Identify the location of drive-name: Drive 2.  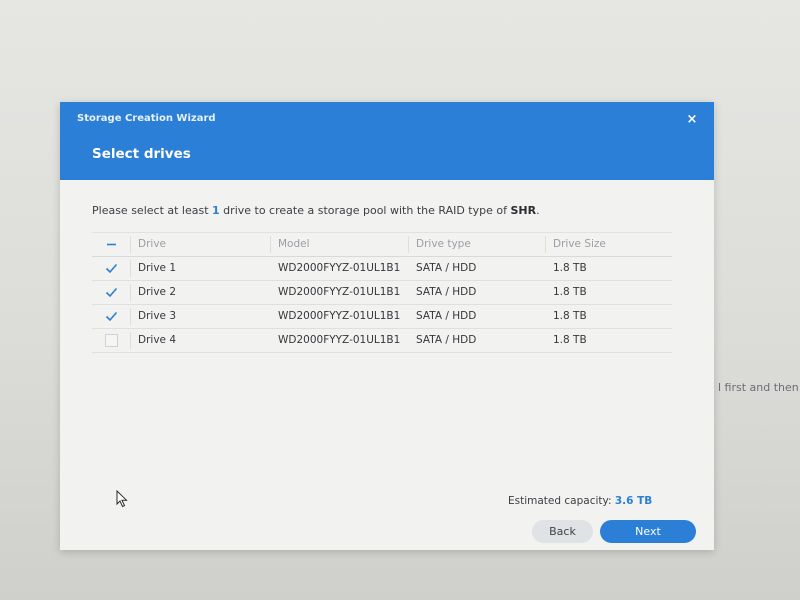
(157, 292).